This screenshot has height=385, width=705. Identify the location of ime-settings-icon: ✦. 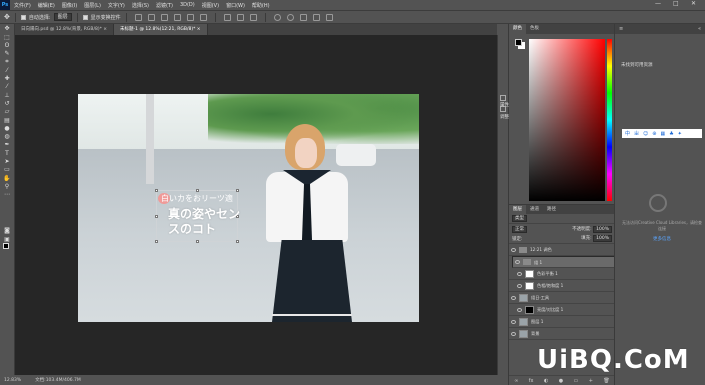
(680, 134).